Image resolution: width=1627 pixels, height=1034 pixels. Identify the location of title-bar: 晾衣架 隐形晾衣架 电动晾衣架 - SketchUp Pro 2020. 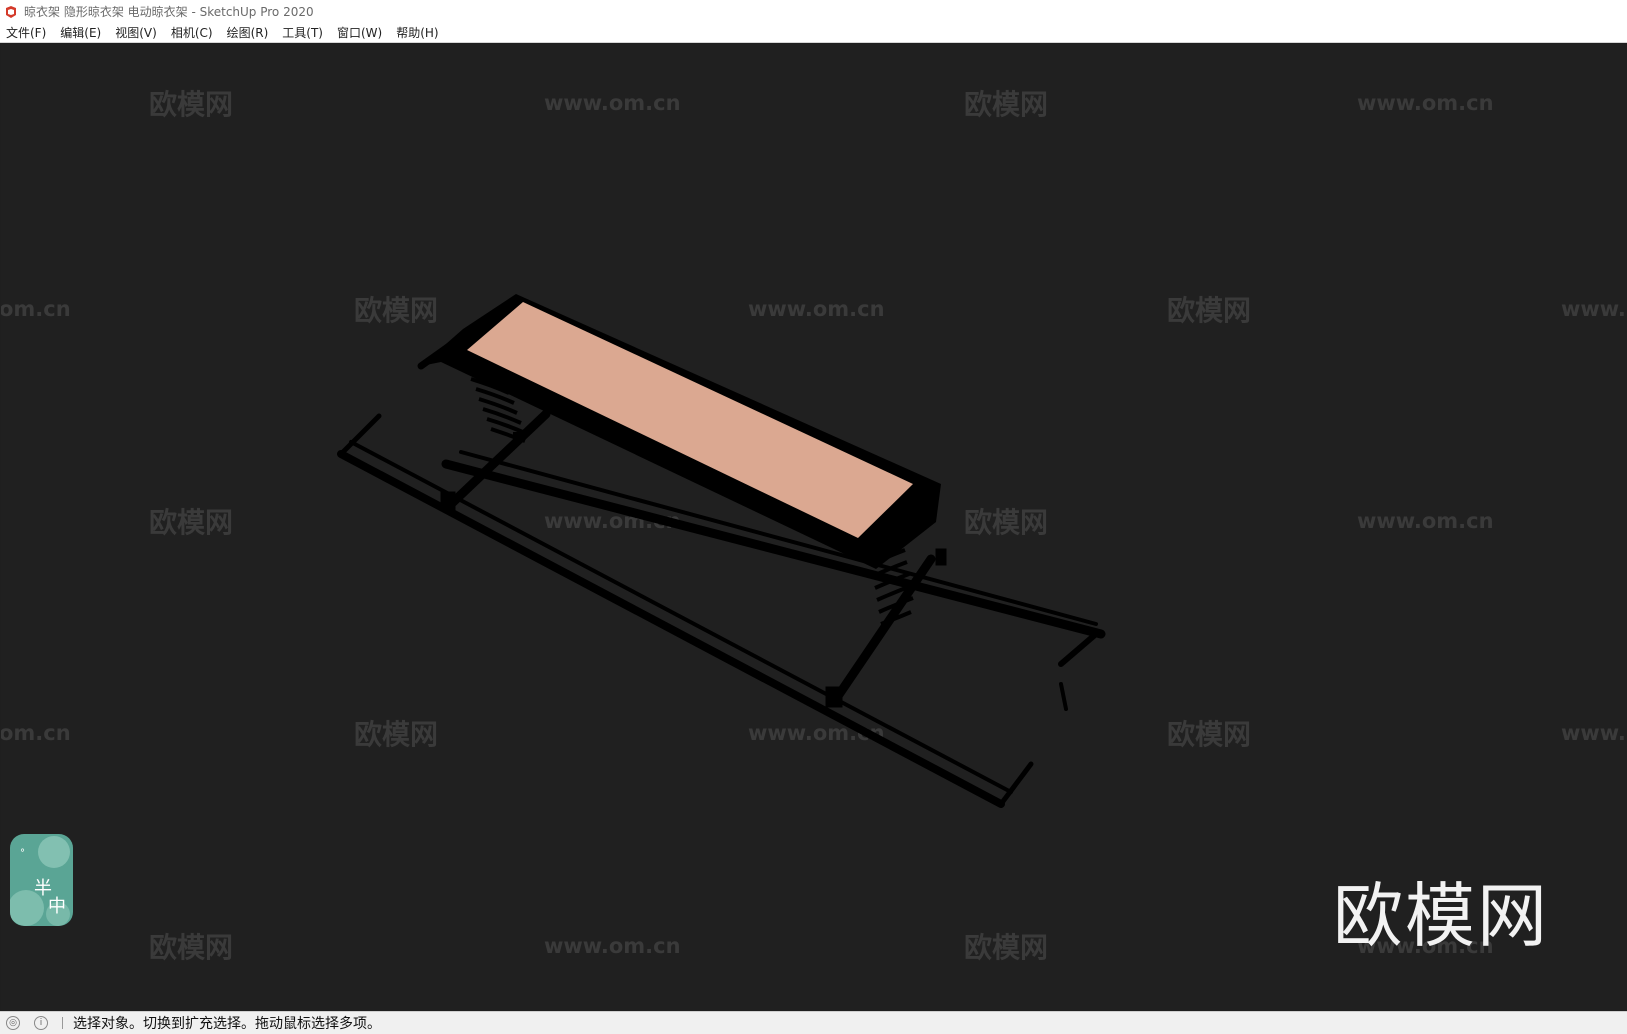
(813, 11).